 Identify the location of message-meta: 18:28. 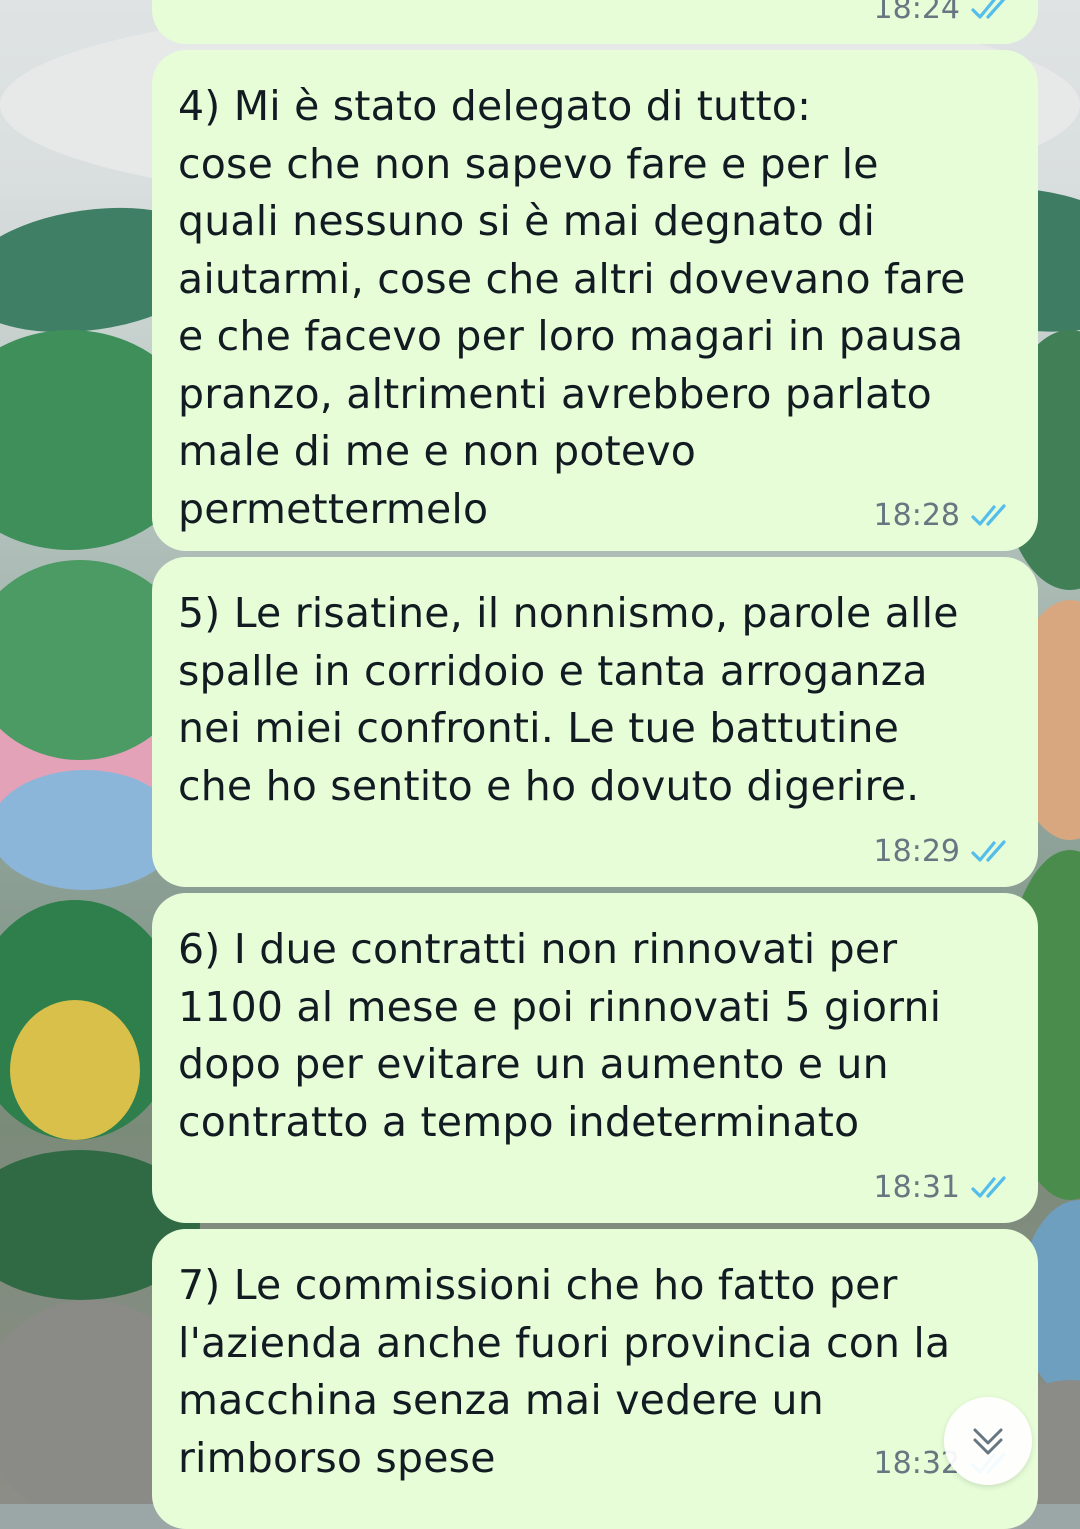
(944, 515).